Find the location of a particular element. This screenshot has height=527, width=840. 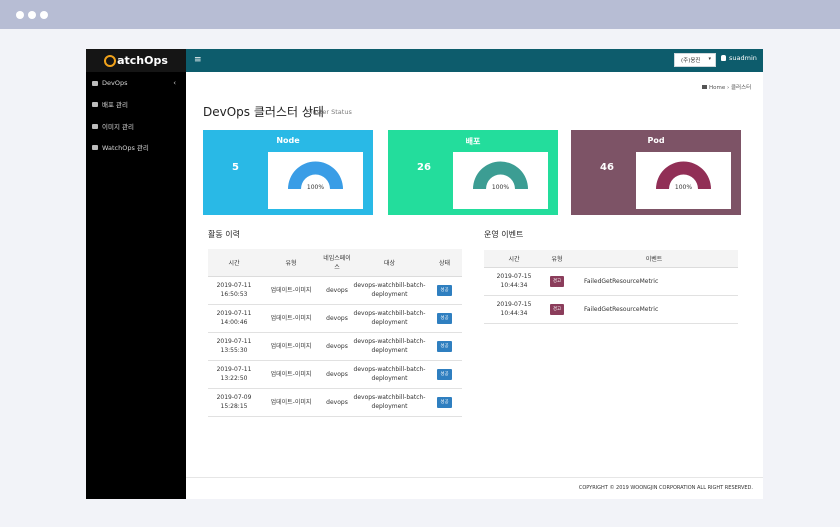

users-icon is located at coordinates (95, 147).